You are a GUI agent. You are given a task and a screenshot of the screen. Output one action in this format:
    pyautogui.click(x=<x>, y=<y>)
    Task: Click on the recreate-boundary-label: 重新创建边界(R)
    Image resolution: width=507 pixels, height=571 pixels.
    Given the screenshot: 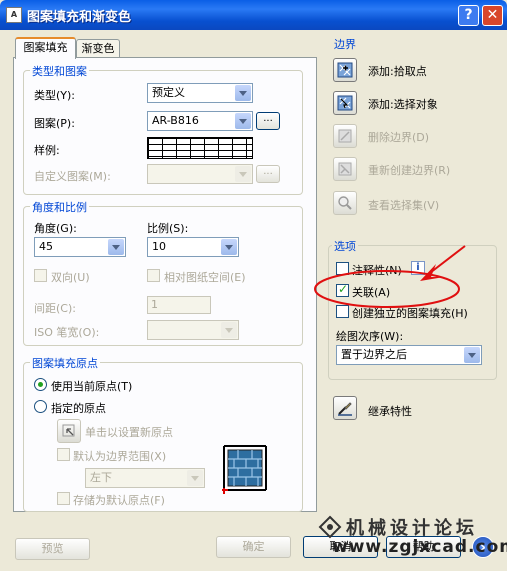 What is the action you would take?
    pyautogui.click(x=409, y=170)
    